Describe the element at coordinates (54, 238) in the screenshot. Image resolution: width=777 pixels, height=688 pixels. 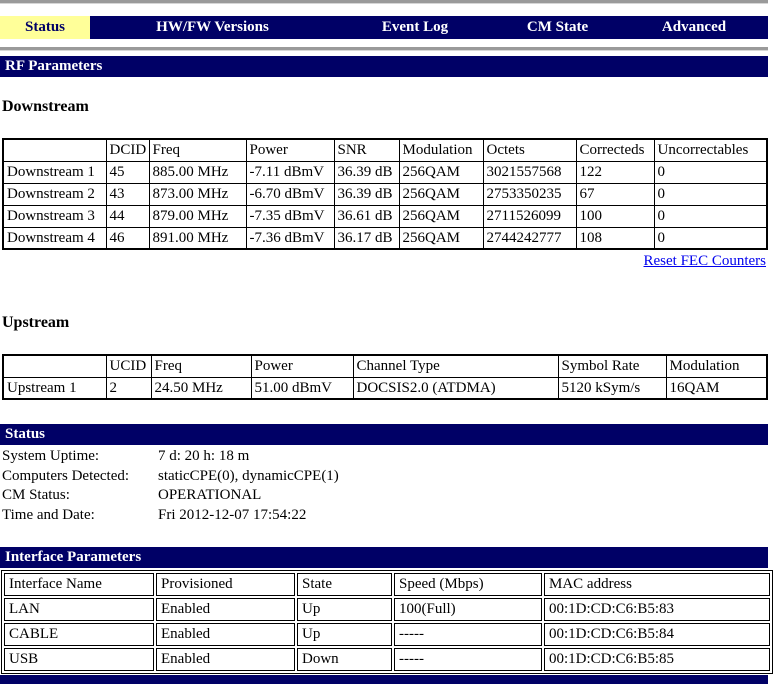
I see `table-cell: Downstream 4` at that location.